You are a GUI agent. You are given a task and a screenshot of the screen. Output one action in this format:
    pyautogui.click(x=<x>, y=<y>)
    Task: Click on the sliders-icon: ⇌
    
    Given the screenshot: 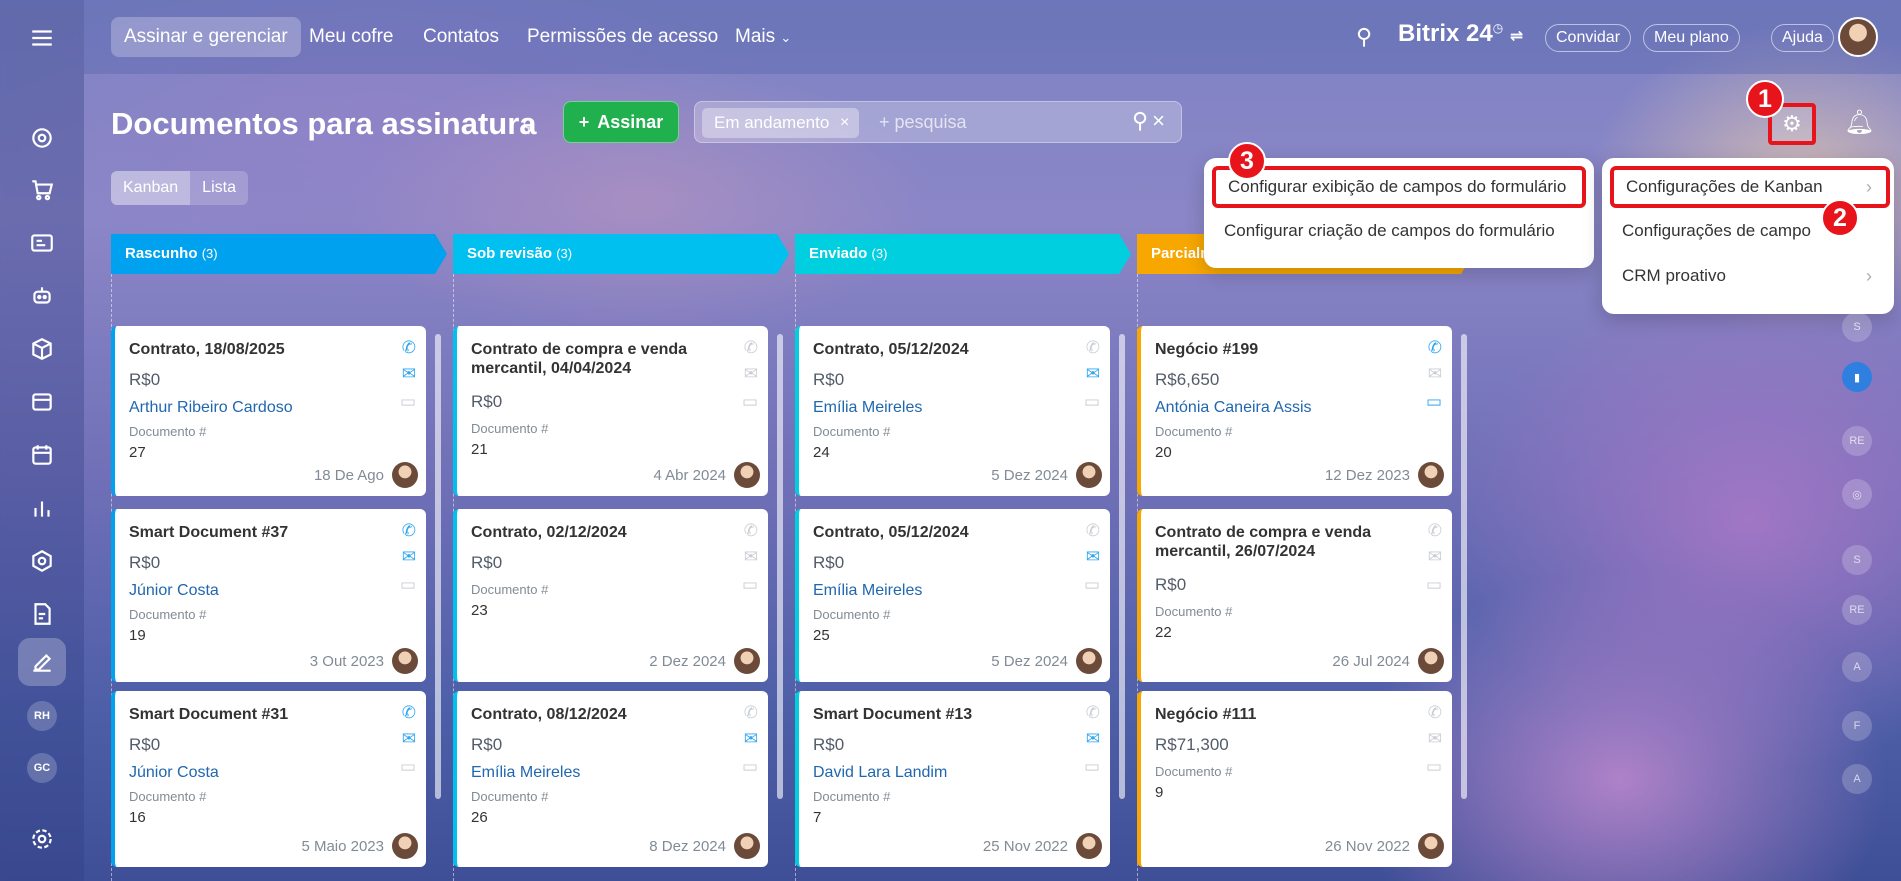 What is the action you would take?
    pyautogui.click(x=1516, y=36)
    